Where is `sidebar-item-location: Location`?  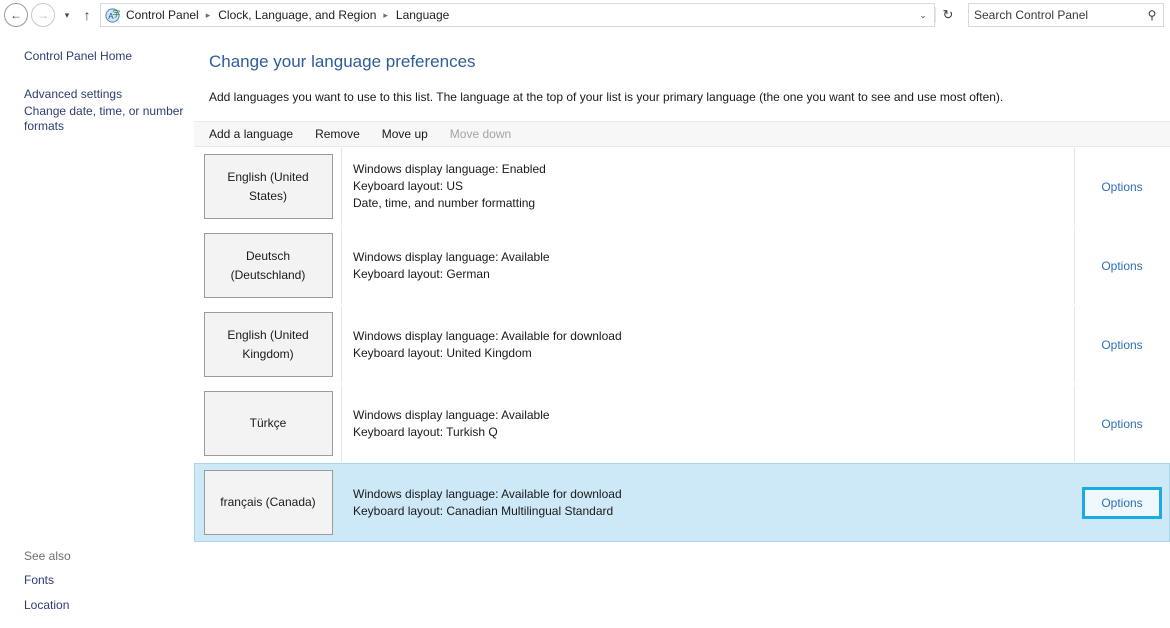
sidebar-item-location: Location is located at coordinates (97, 605).